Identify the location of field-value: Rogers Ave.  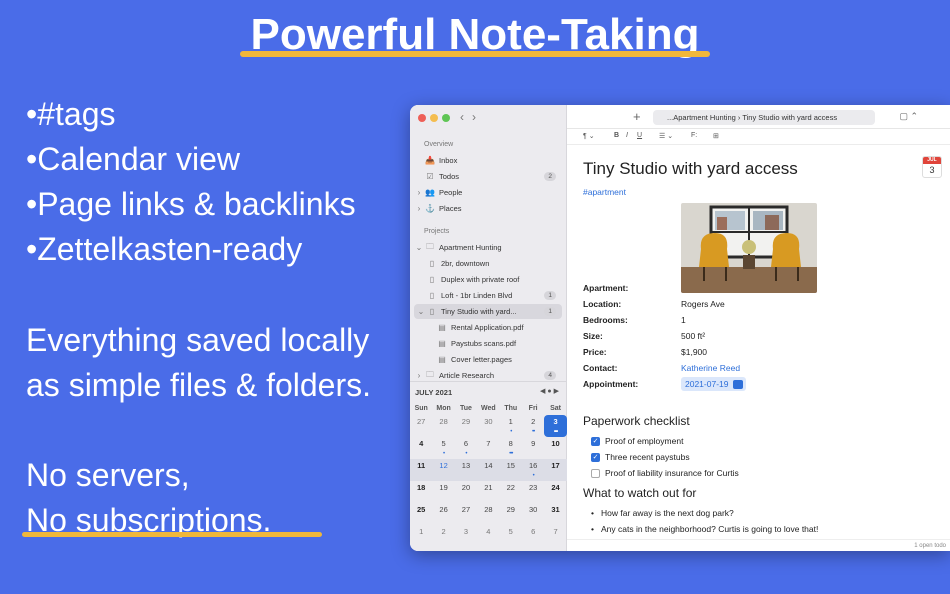
(703, 304).